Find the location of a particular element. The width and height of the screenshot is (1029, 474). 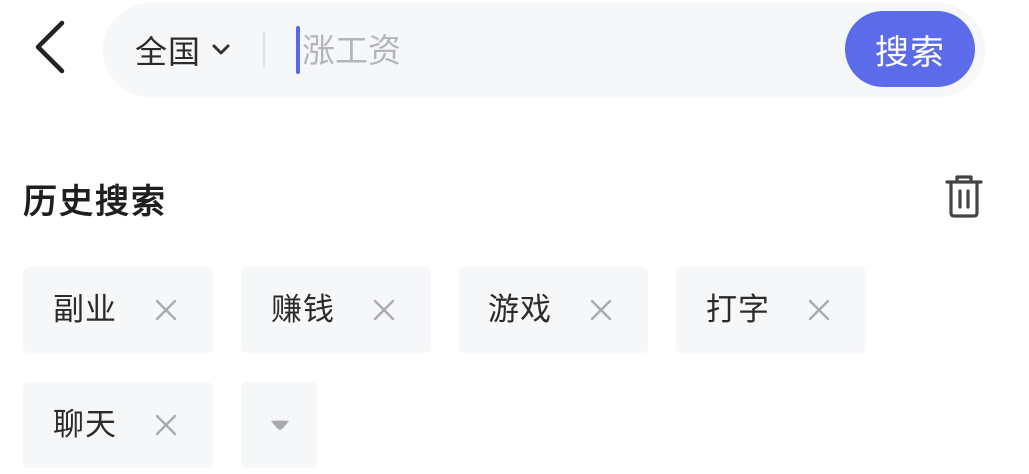

search-input-wrapper is located at coordinates (566, 50).